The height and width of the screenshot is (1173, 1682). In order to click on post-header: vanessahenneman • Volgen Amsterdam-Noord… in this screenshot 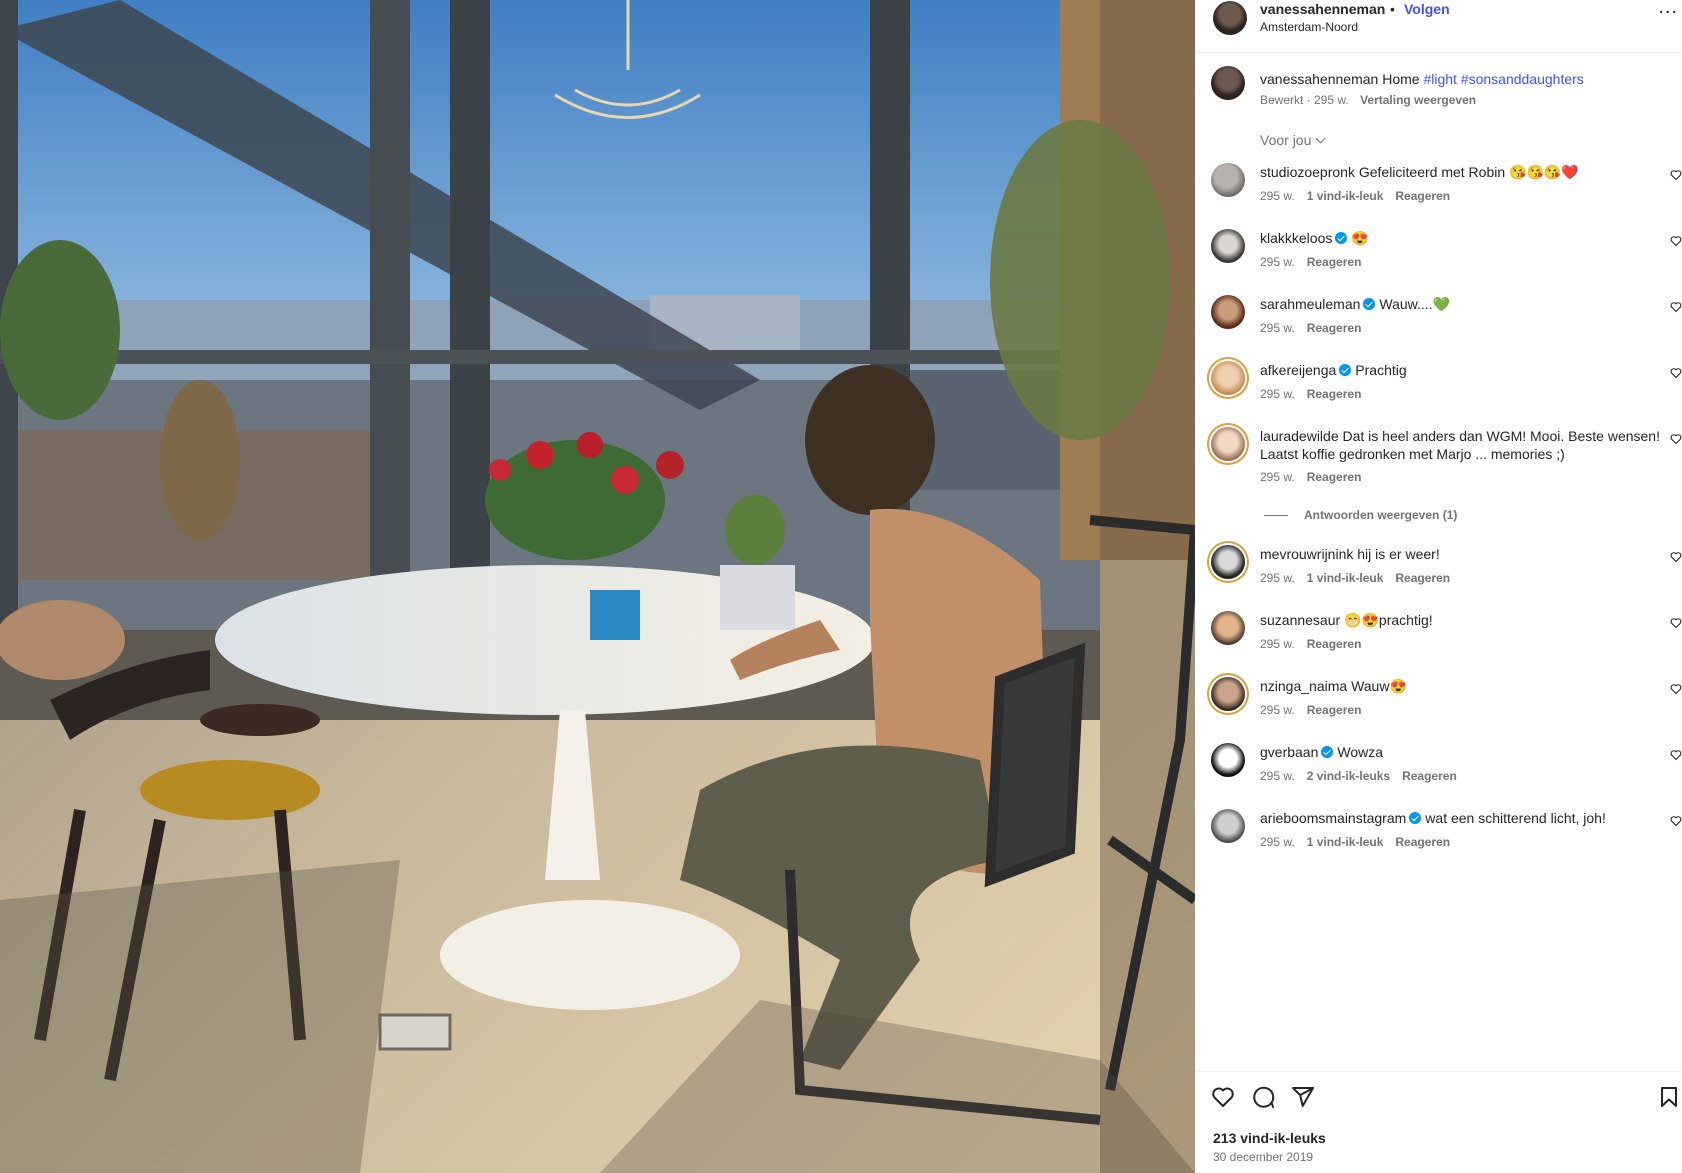, I will do `click(1438, 26)`.